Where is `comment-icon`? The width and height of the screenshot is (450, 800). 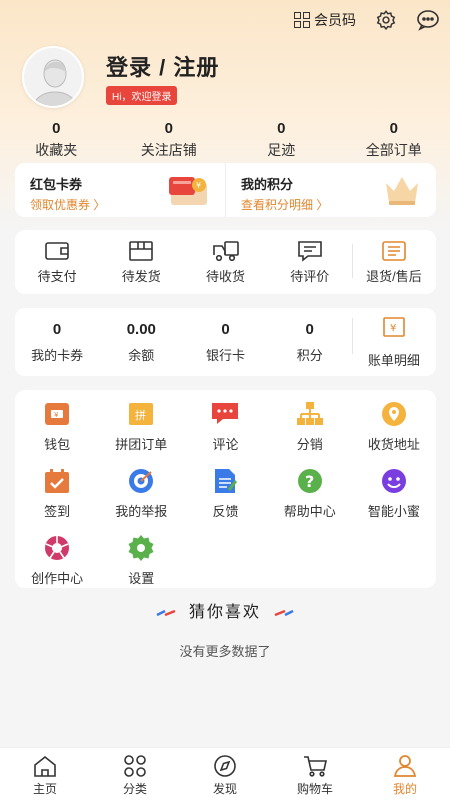
comment-icon is located at coordinates (309, 251).